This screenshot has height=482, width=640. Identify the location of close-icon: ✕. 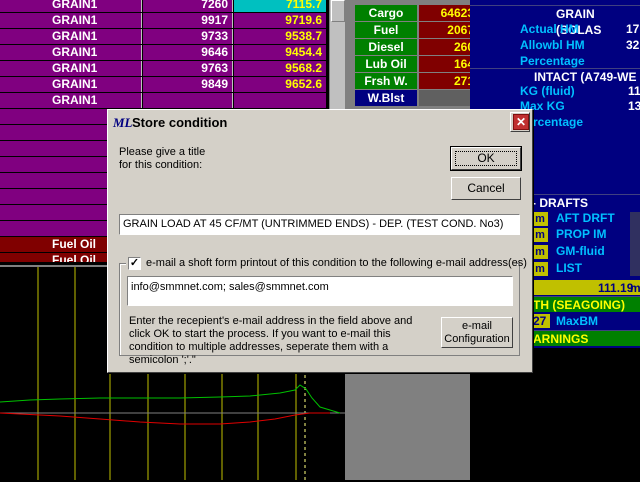
(521, 122).